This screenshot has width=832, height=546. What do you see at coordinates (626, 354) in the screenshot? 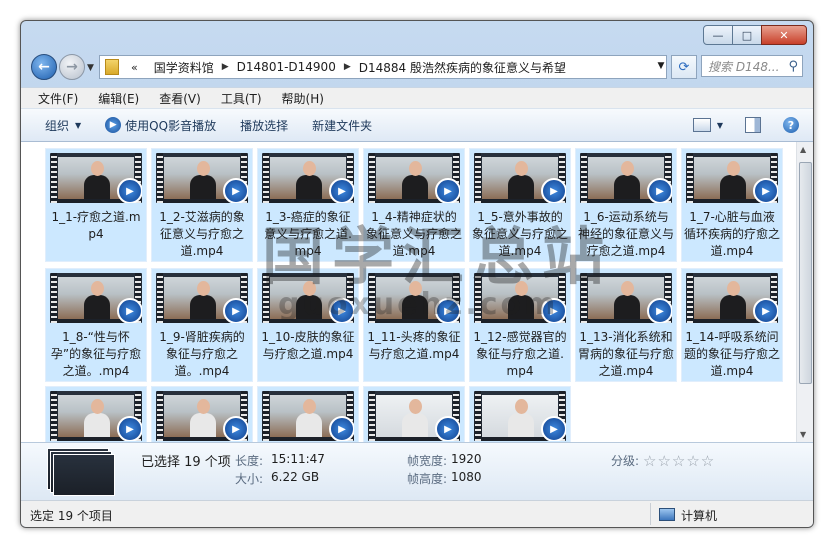
I see `file-name: 1_13-消化系统和胃病的象征与疗愈之道.mp4` at bounding box center [626, 354].